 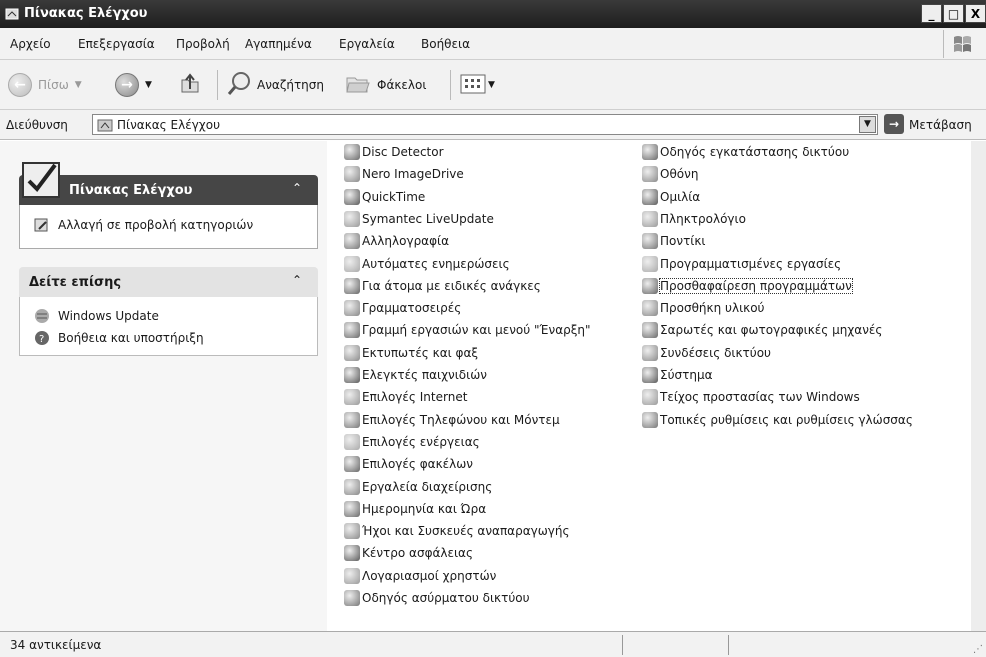 What do you see at coordinates (133, 85) in the screenshot?
I see `forward-button: → ▼` at bounding box center [133, 85].